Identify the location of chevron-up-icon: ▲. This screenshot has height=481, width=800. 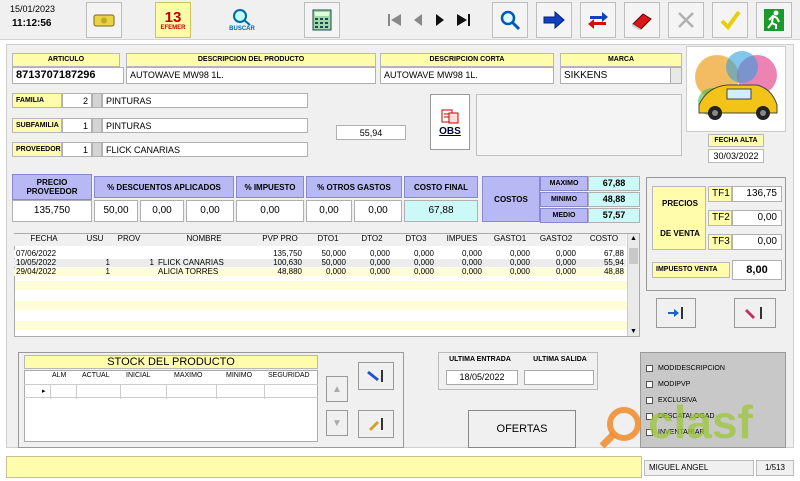
(337, 389).